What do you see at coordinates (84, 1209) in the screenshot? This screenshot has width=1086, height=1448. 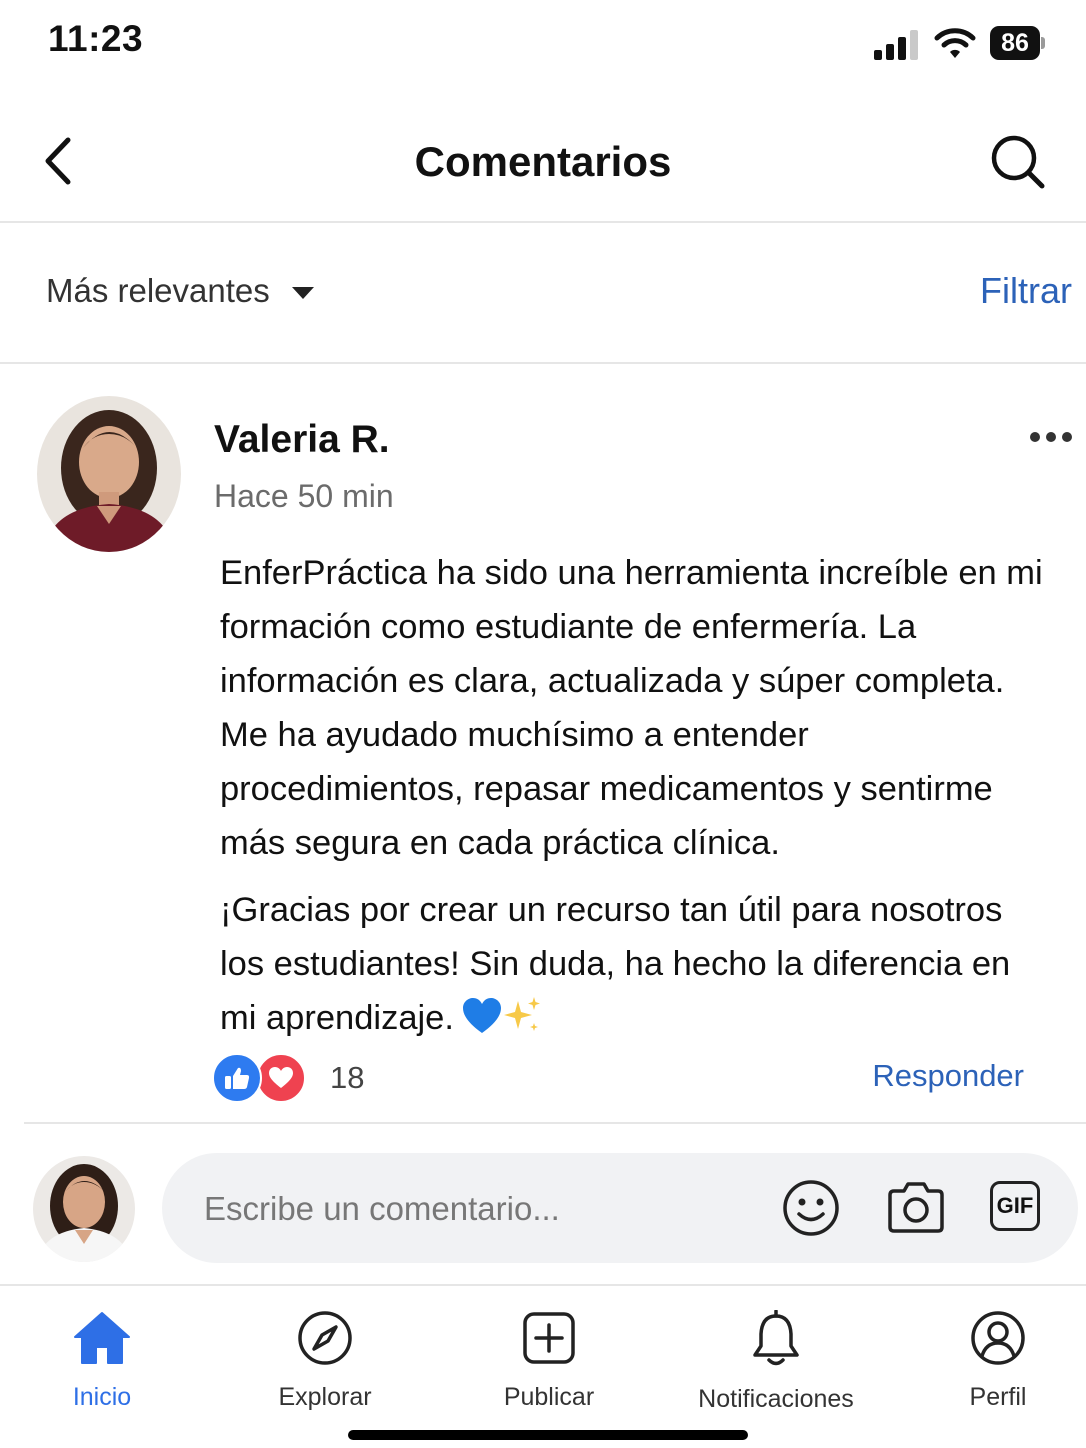 I see `current-user-avatar` at bounding box center [84, 1209].